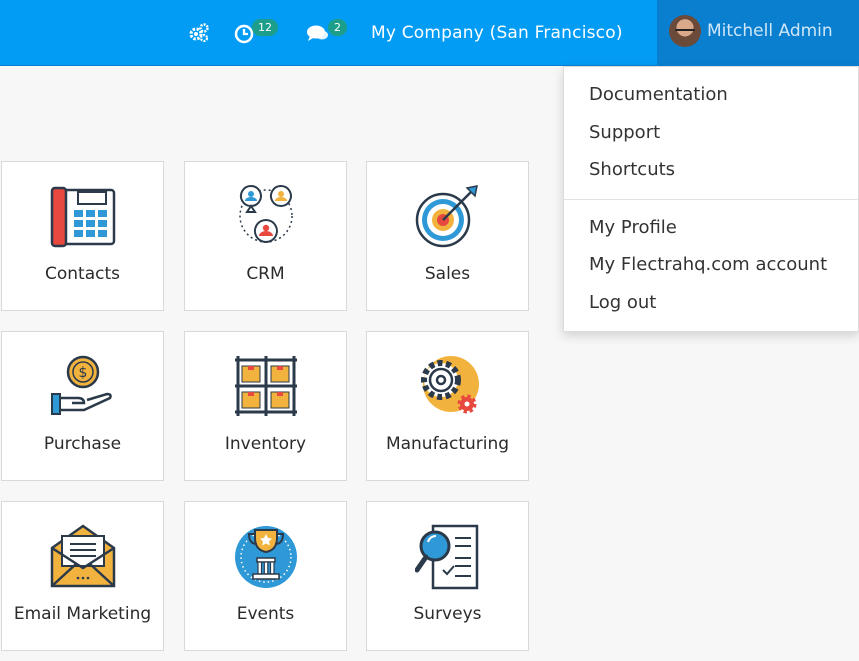 The width and height of the screenshot is (859, 661). Describe the element at coordinates (265, 444) in the screenshot. I see `app-label: Inventory` at that location.